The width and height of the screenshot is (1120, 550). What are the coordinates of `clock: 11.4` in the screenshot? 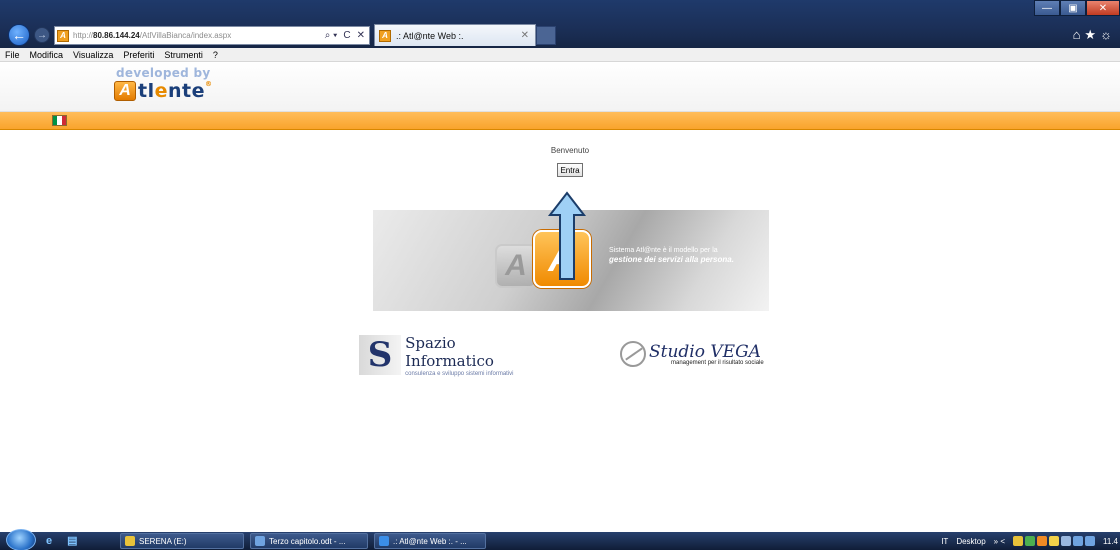 It's located at (1110, 541).